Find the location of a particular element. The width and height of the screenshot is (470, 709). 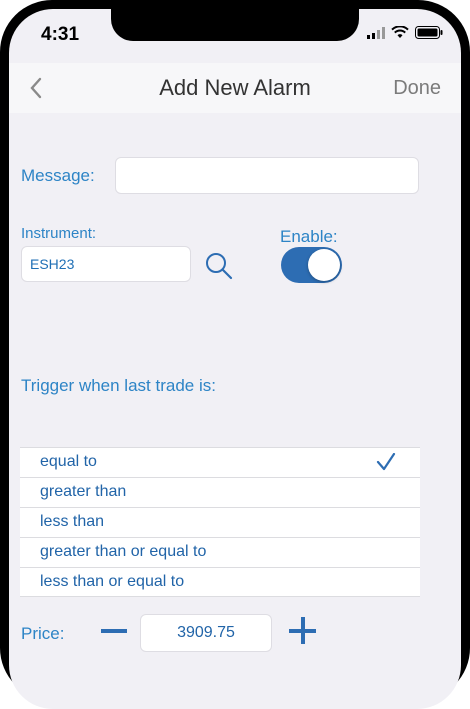

battery-icon is located at coordinates (429, 32).